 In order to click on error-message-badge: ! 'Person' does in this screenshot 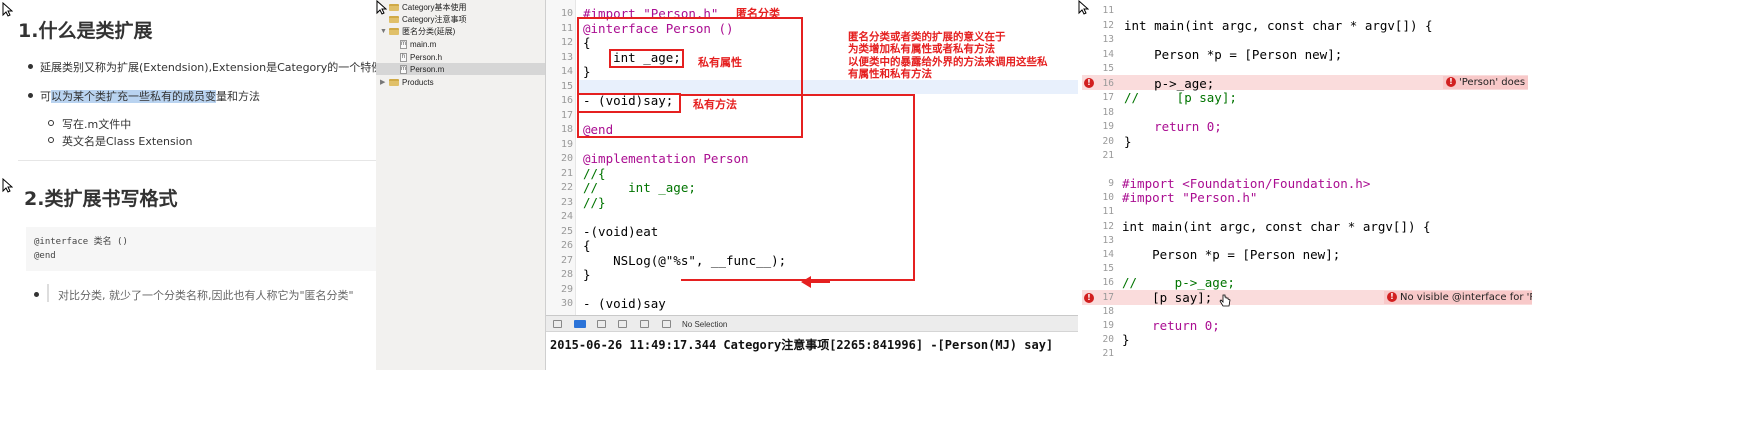, I will do `click(1485, 82)`.